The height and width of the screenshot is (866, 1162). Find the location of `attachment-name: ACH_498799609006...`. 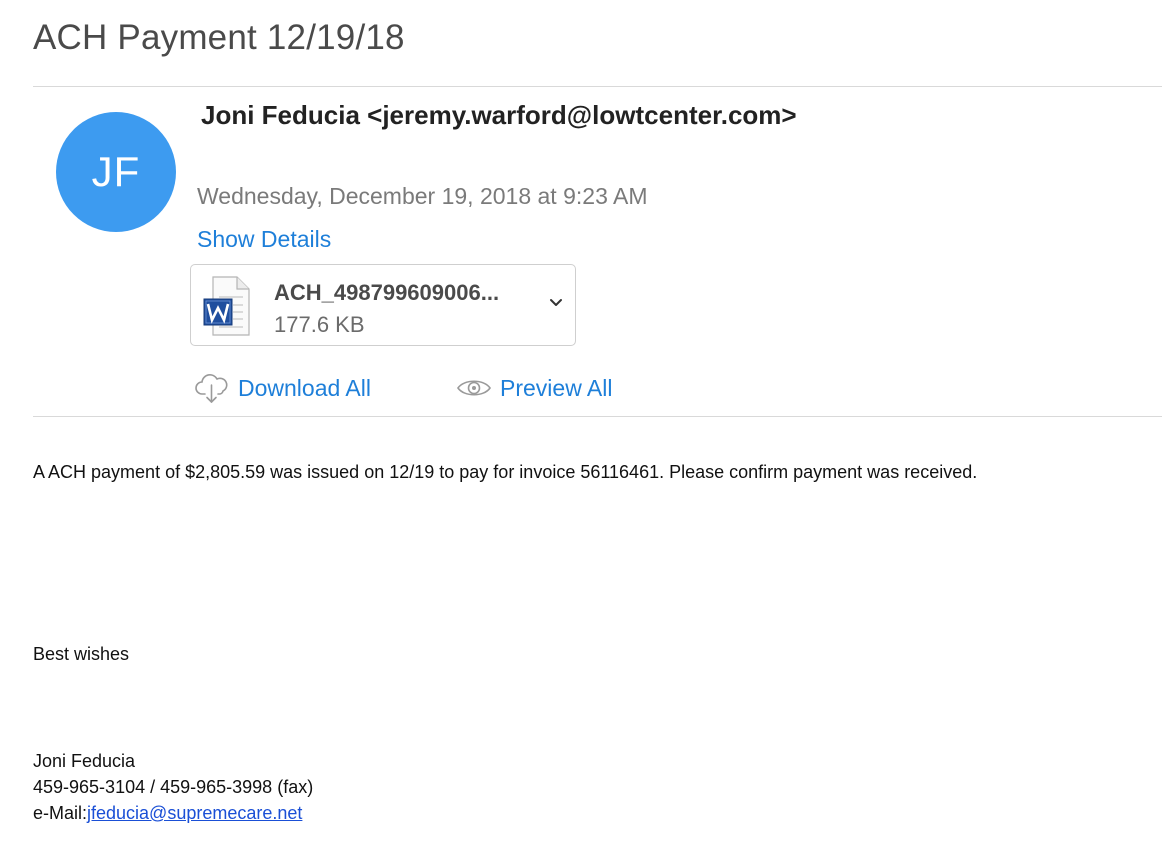

attachment-name: ACH_498799609006... is located at coordinates (387, 292).